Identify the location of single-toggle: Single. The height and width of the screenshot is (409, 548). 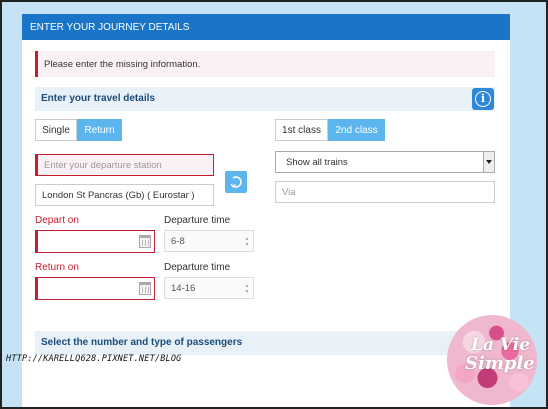
(56, 130).